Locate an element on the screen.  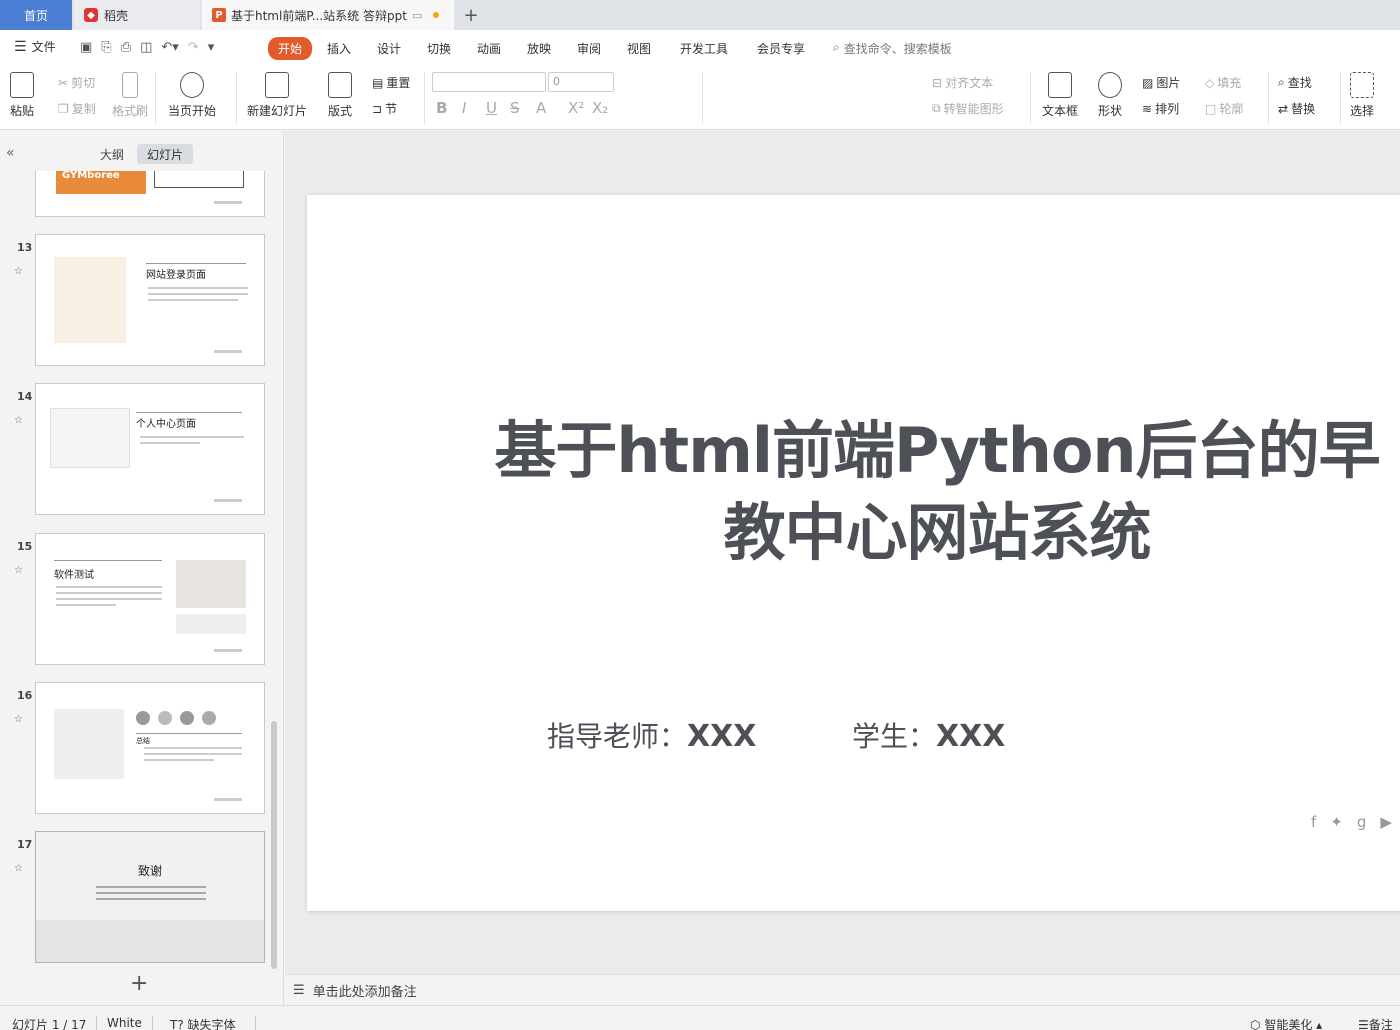
tab-outline: 大纲 is located at coordinates (112, 154).